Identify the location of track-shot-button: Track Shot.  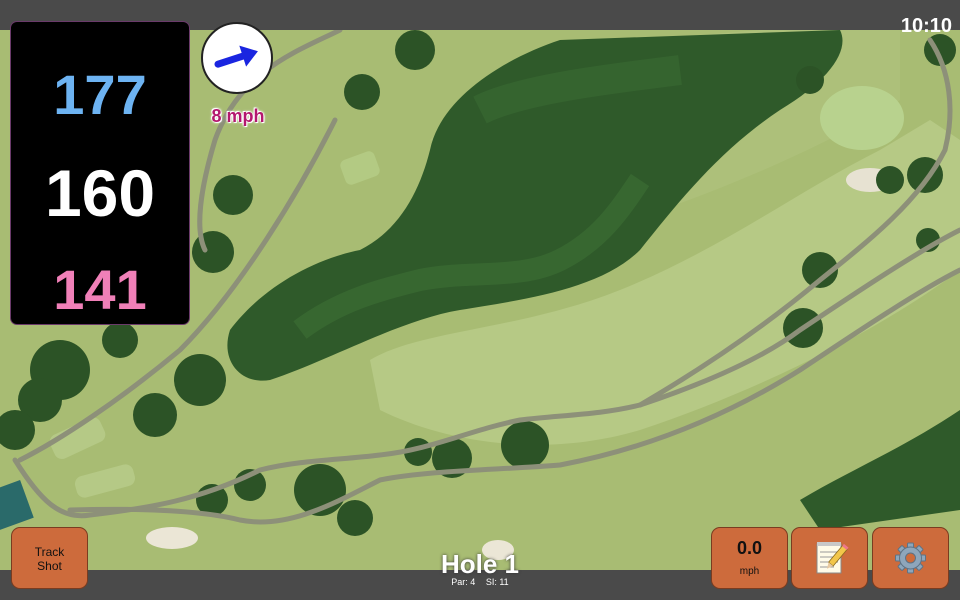
(49, 558).